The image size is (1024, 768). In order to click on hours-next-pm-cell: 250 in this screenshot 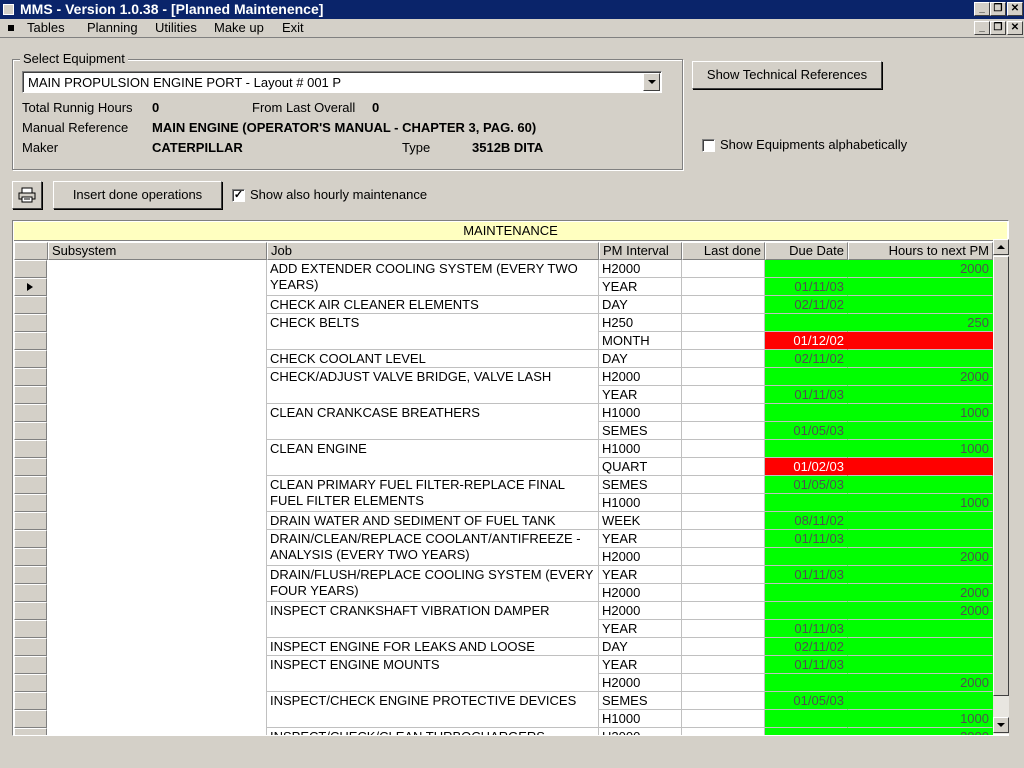, I will do `click(920, 323)`.